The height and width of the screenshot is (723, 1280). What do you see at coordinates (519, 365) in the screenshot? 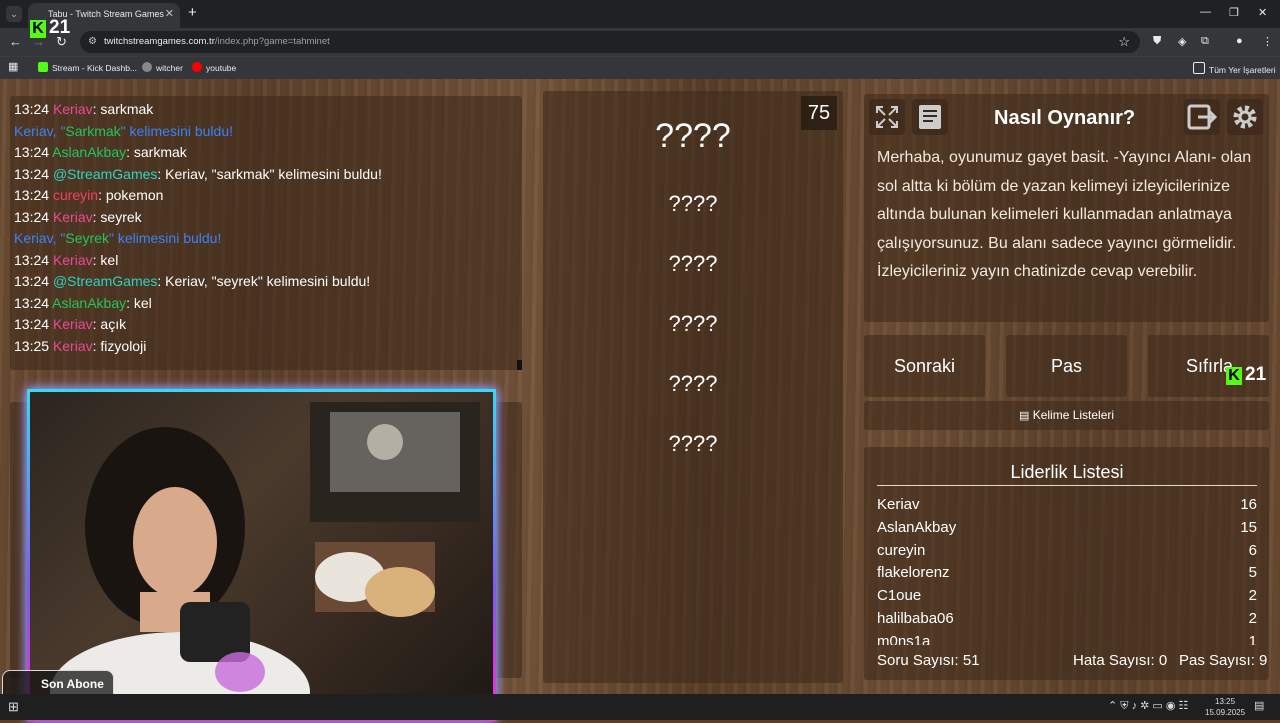
I see `chat-scrollbar` at bounding box center [519, 365].